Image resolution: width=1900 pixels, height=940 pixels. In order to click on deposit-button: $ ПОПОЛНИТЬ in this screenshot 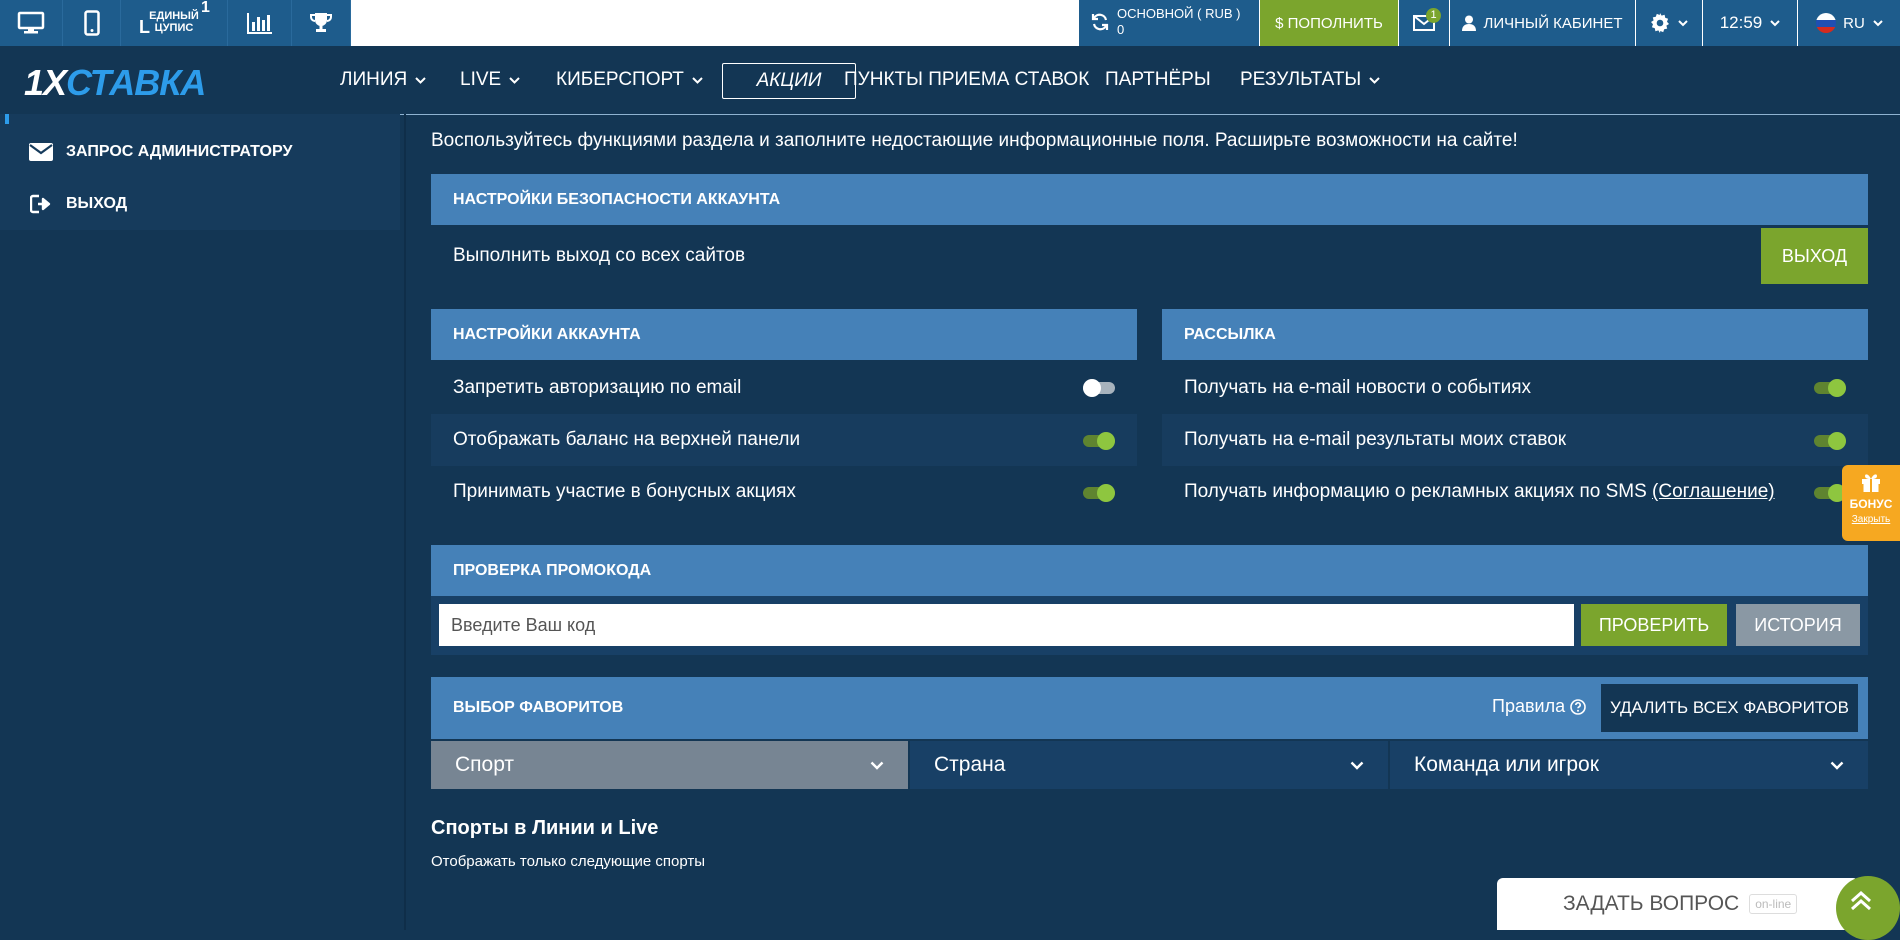, I will do `click(1329, 23)`.